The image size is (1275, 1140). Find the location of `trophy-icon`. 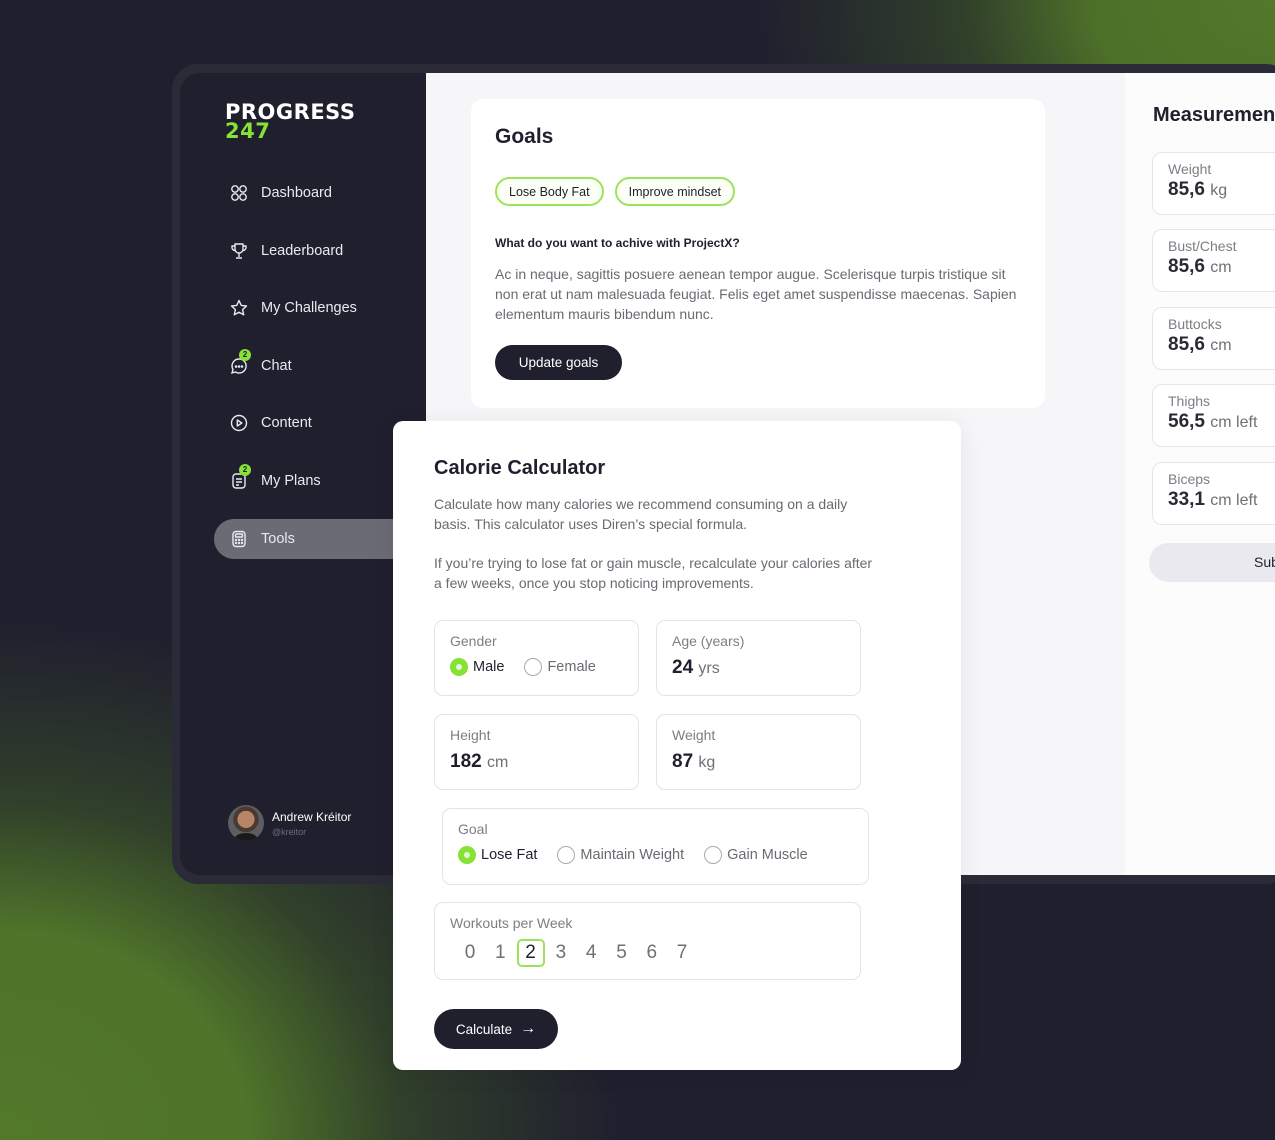

trophy-icon is located at coordinates (239, 251).